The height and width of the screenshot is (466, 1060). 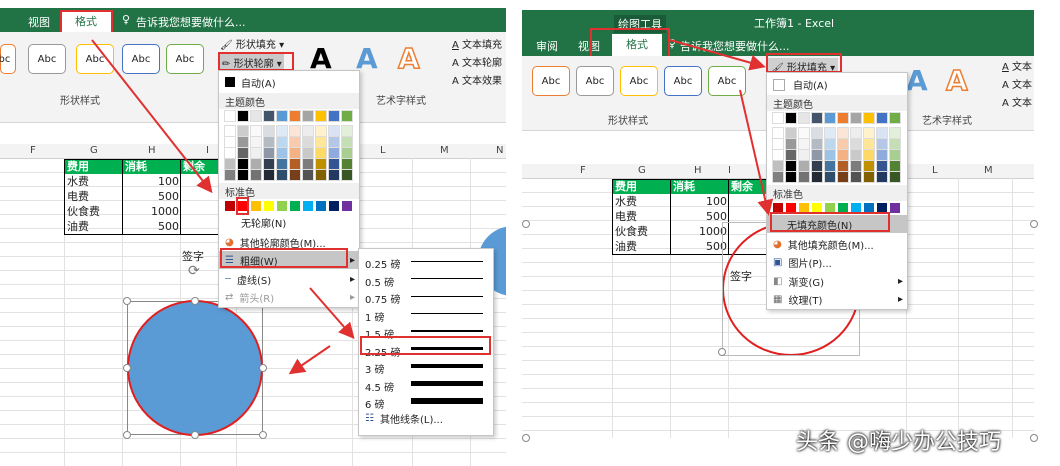 What do you see at coordinates (721, 127) in the screenshot?
I see `annotation-arrows` at bounding box center [721, 127].